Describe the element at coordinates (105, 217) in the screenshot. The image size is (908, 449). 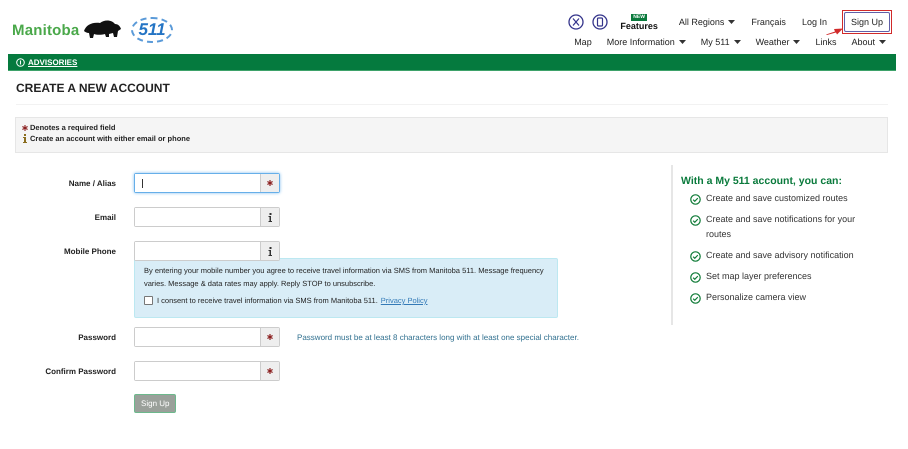
I see `field-label: Email` at that location.